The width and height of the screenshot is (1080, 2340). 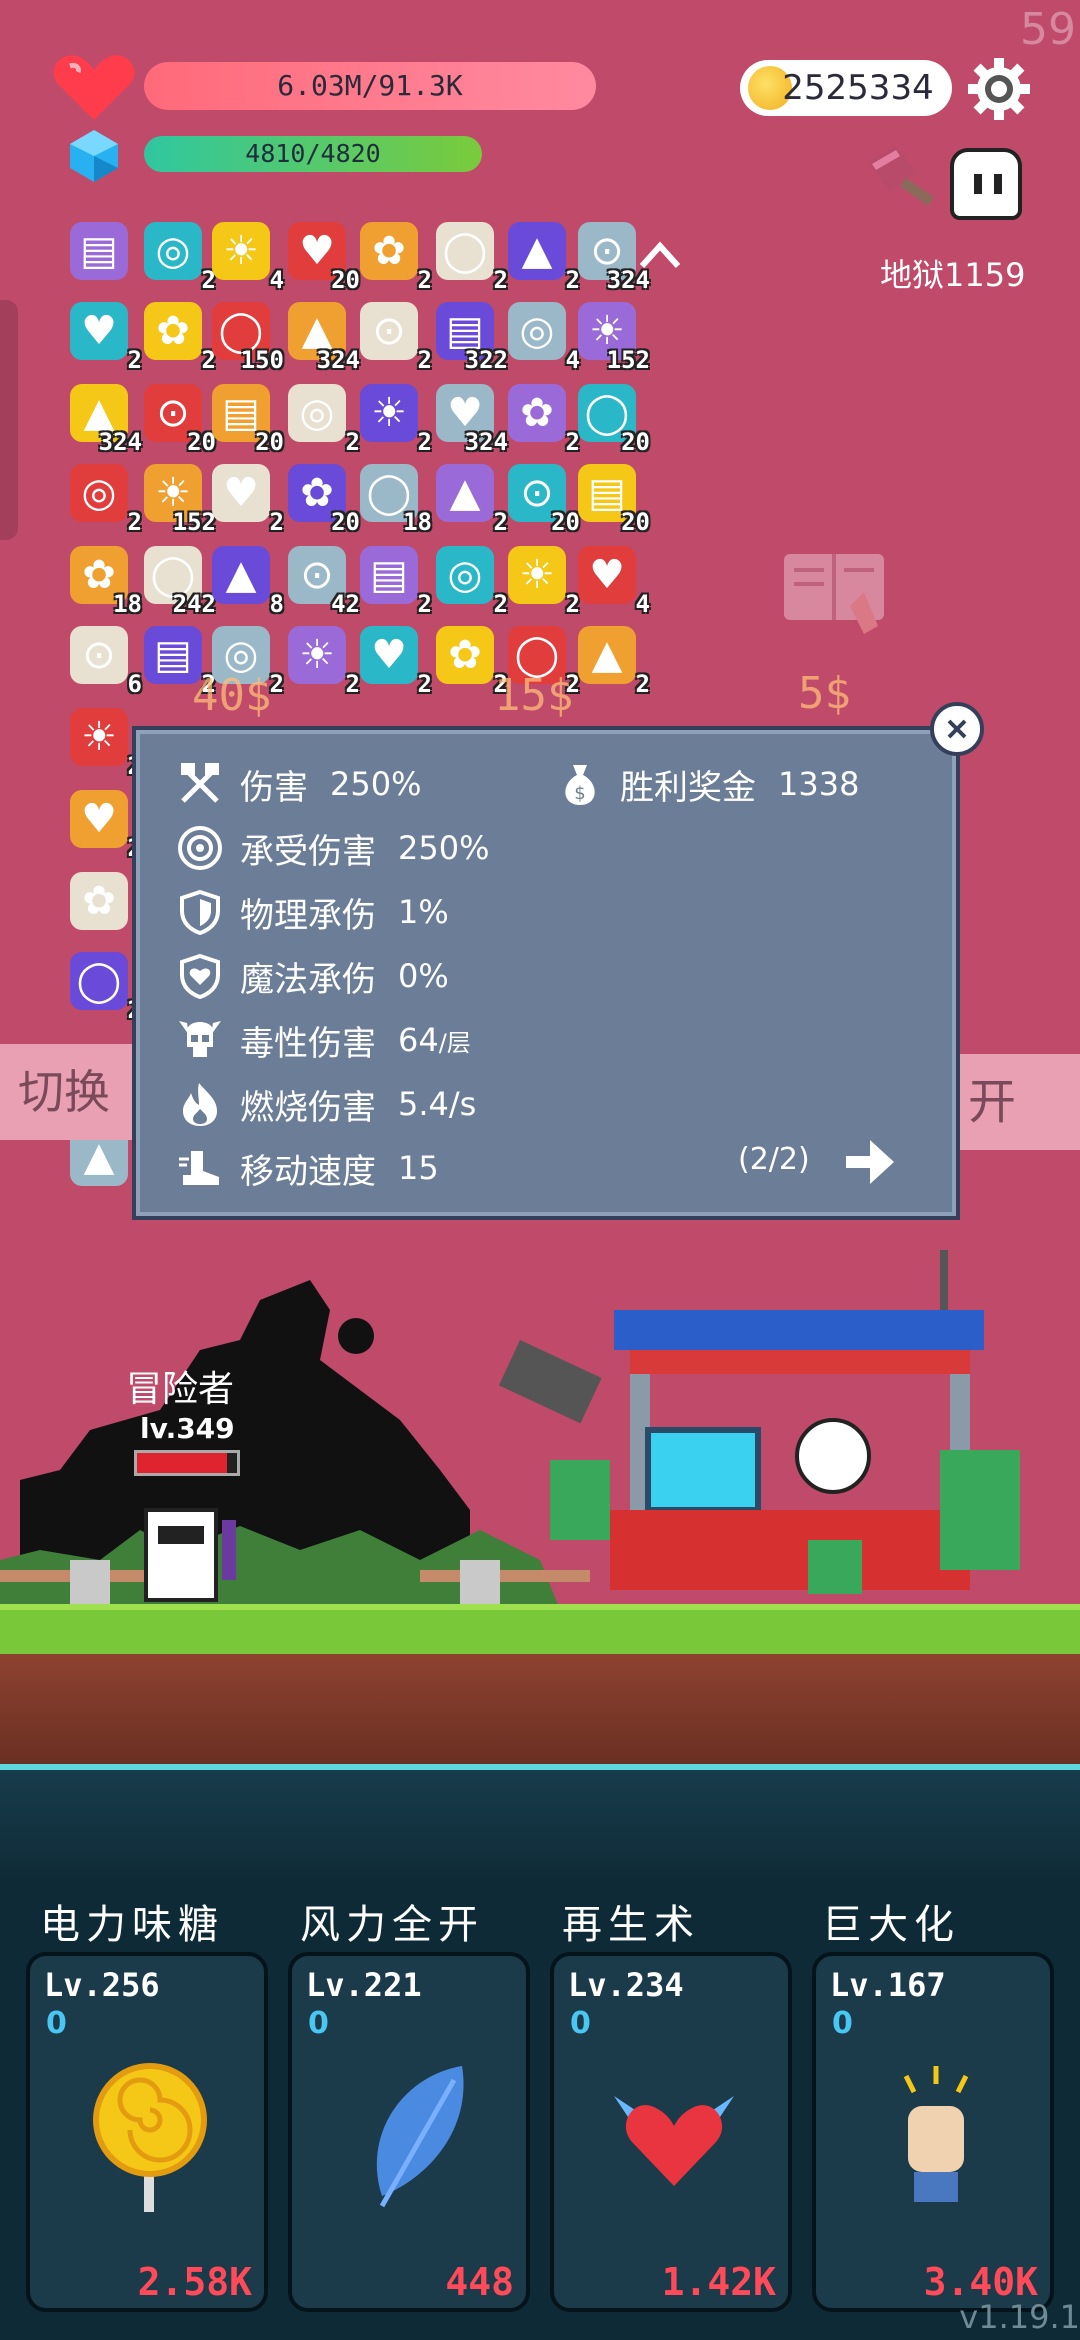 I want to click on inventory-item: ♥ 324, so click(x=470, y=420).